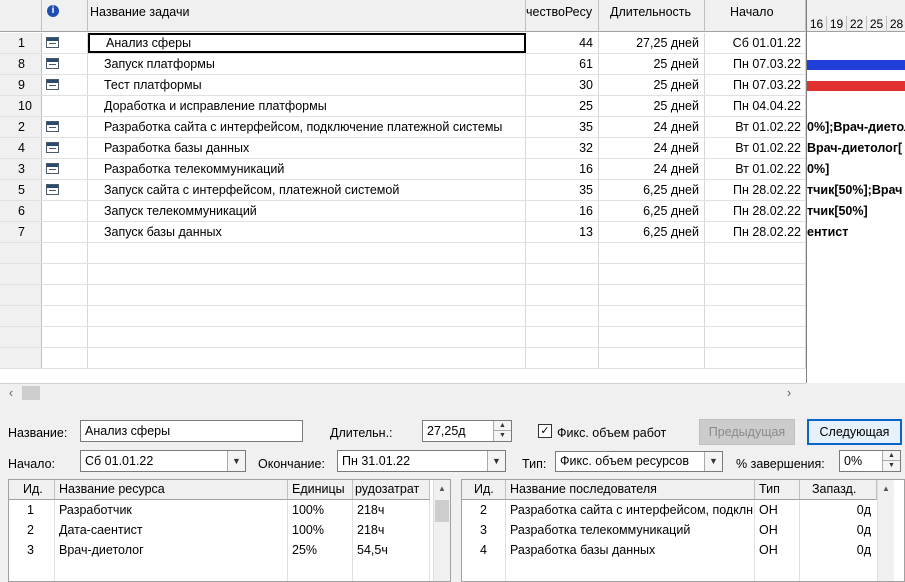 The height and width of the screenshot is (582, 905). I want to click on resource-units-cell: 25%, so click(320, 550).